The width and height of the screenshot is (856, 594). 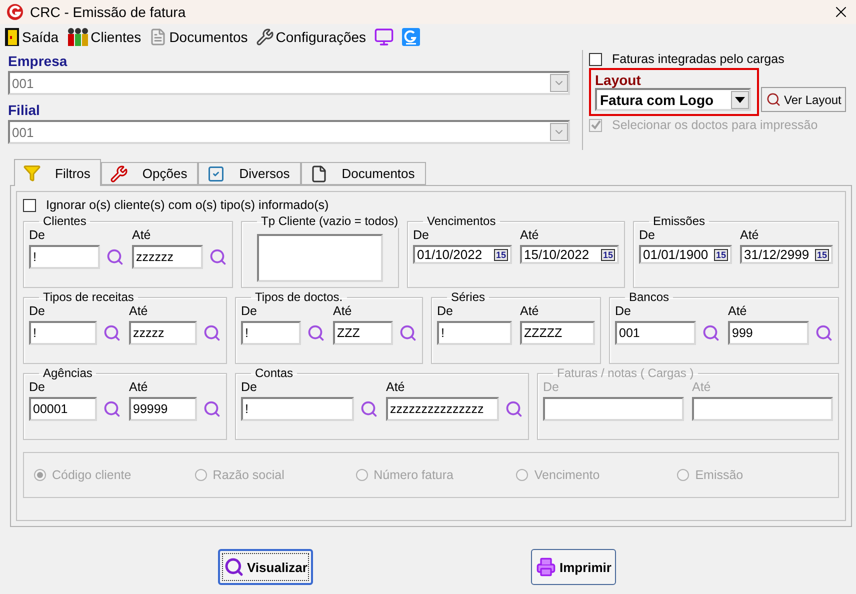 I want to click on radio-label: Código cliente, so click(x=92, y=475).